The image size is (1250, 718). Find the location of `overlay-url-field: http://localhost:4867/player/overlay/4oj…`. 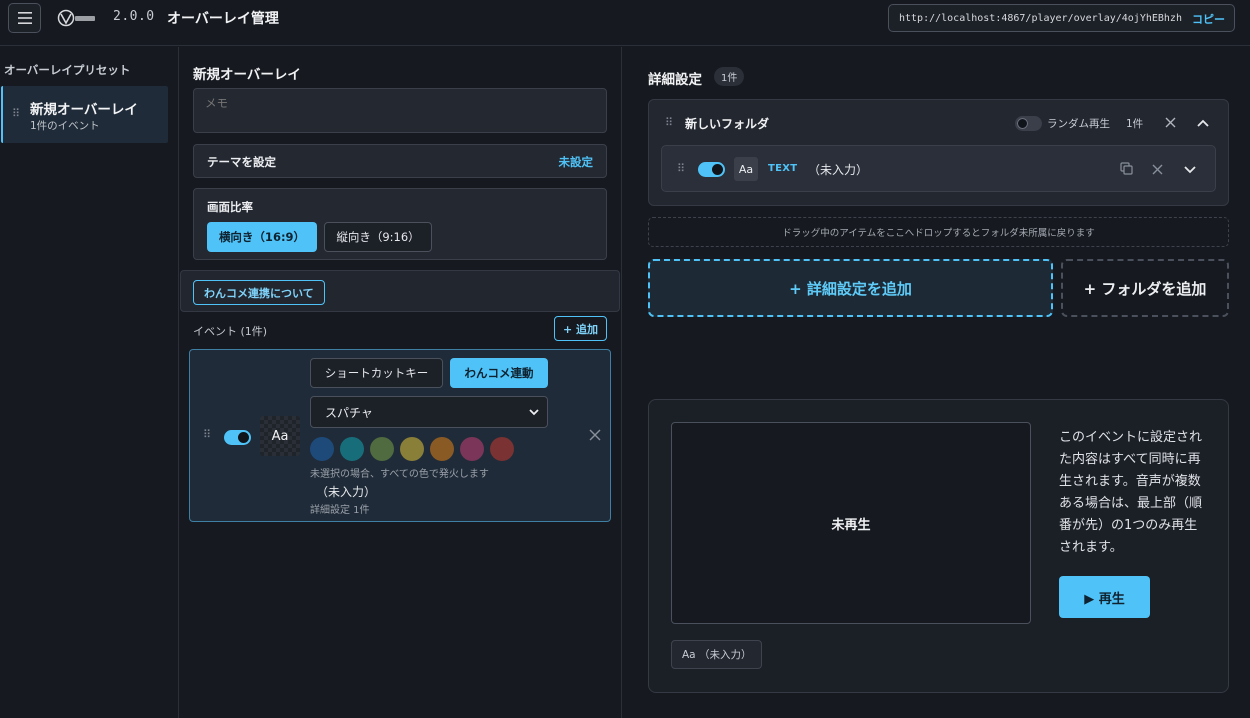

overlay-url-field: http://localhost:4867/player/overlay/4oj… is located at coordinates (1061, 18).